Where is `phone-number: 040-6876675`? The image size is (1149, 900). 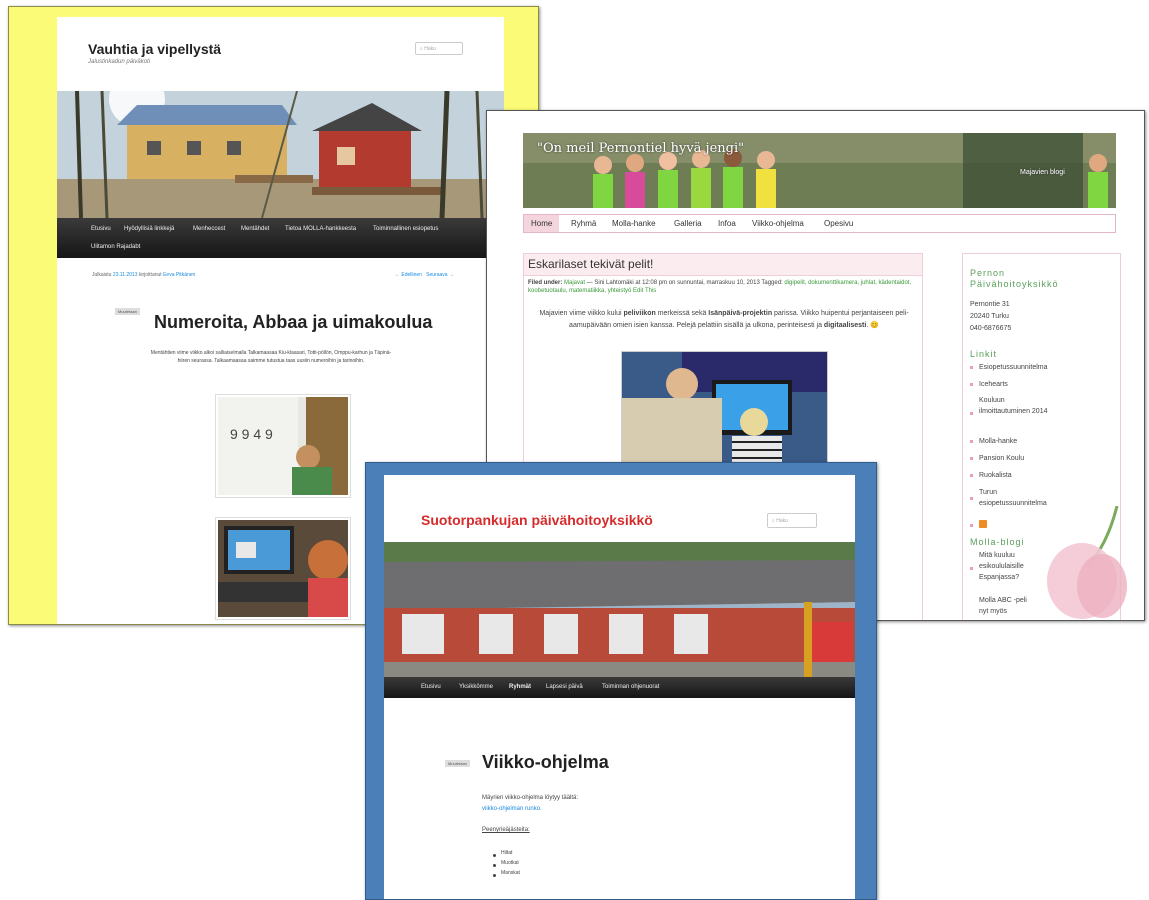
phone-number: 040-6876675 is located at coordinates (991, 328).